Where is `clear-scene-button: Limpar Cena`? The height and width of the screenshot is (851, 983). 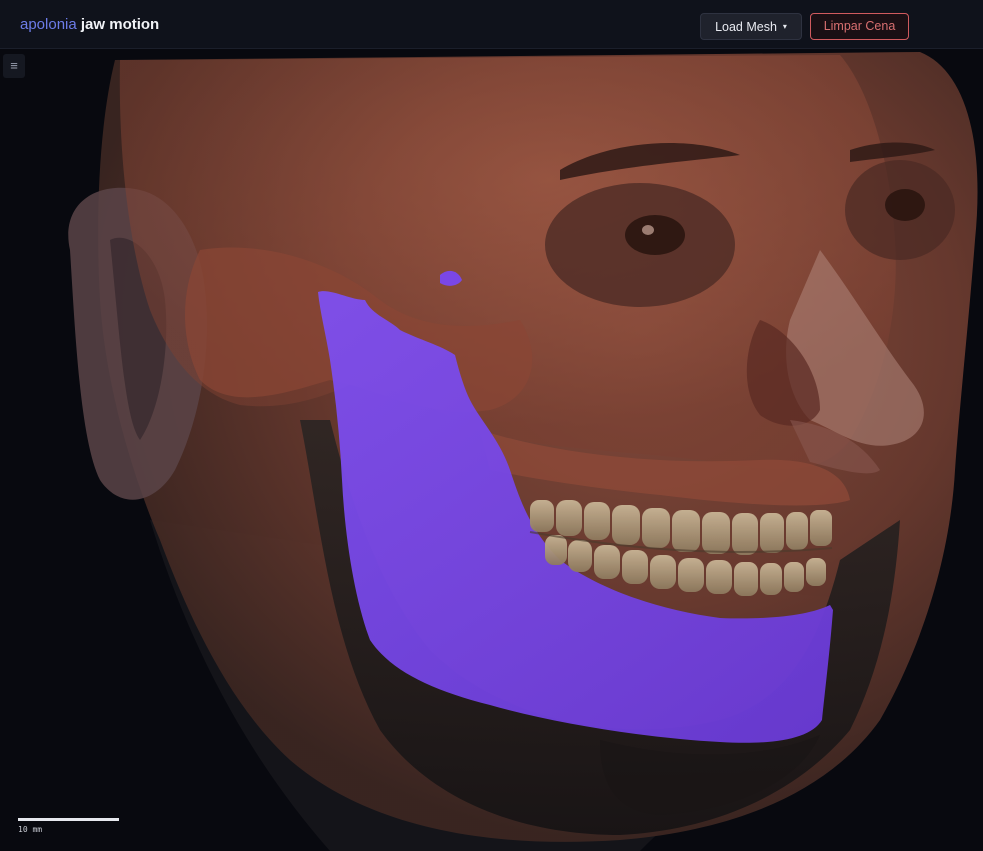 clear-scene-button: Limpar Cena is located at coordinates (859, 26).